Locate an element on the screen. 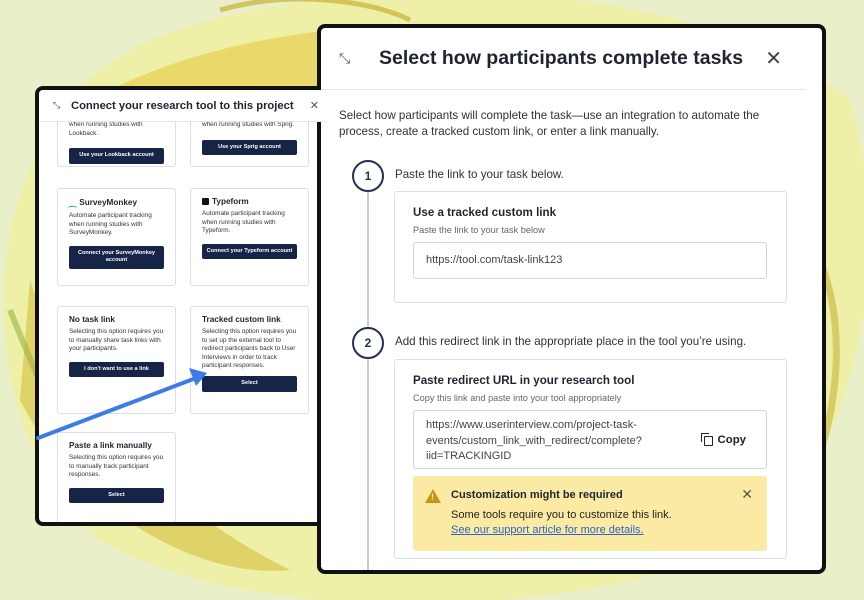 The height and width of the screenshot is (600, 864). card-title: Paste a link manually is located at coordinates (110, 445).